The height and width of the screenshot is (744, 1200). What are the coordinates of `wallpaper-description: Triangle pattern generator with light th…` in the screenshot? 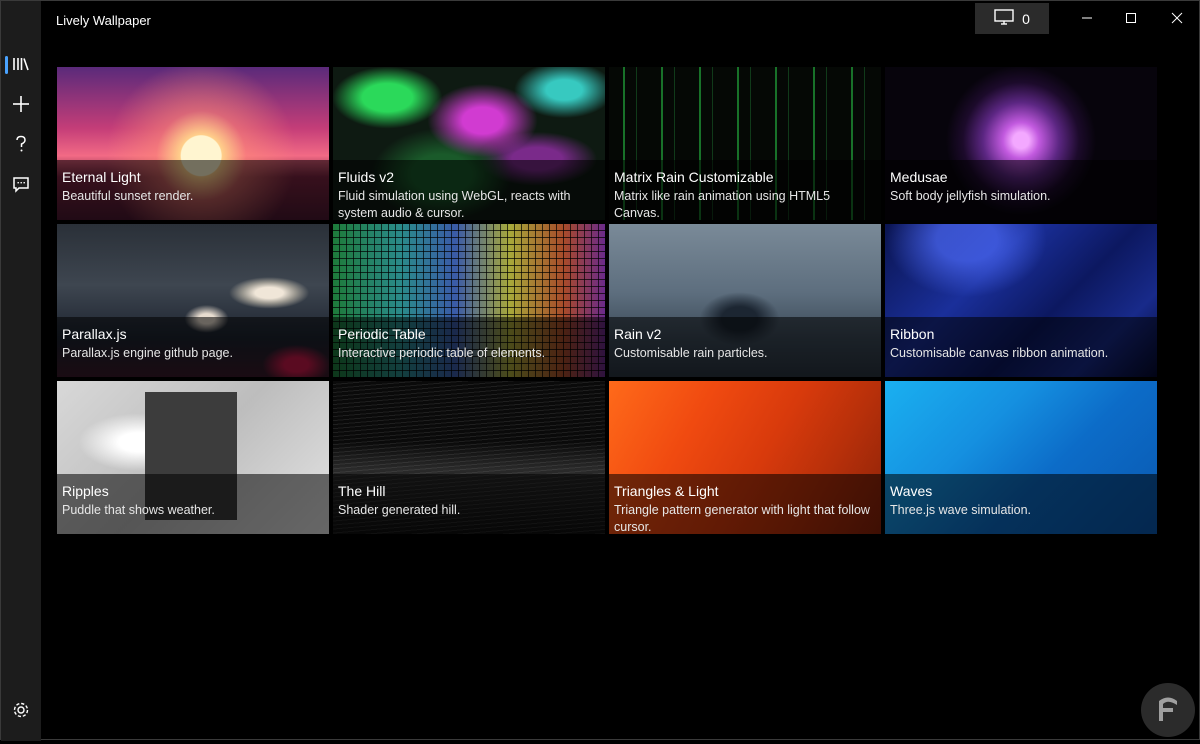 It's located at (742, 518).